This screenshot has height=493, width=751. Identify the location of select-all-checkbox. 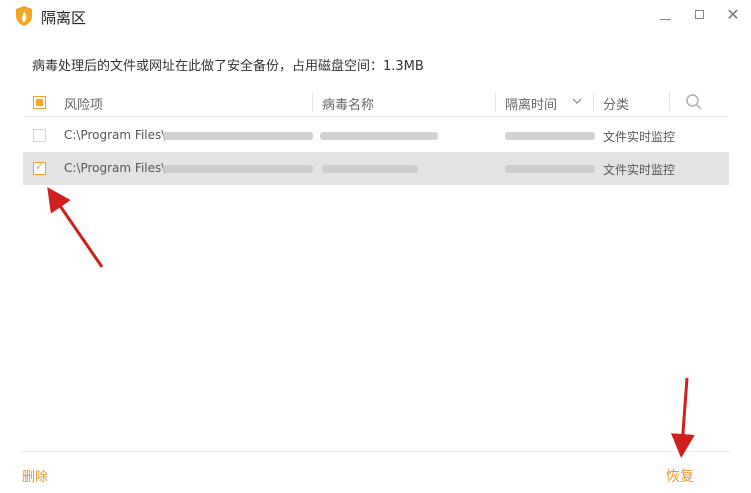
(39, 102).